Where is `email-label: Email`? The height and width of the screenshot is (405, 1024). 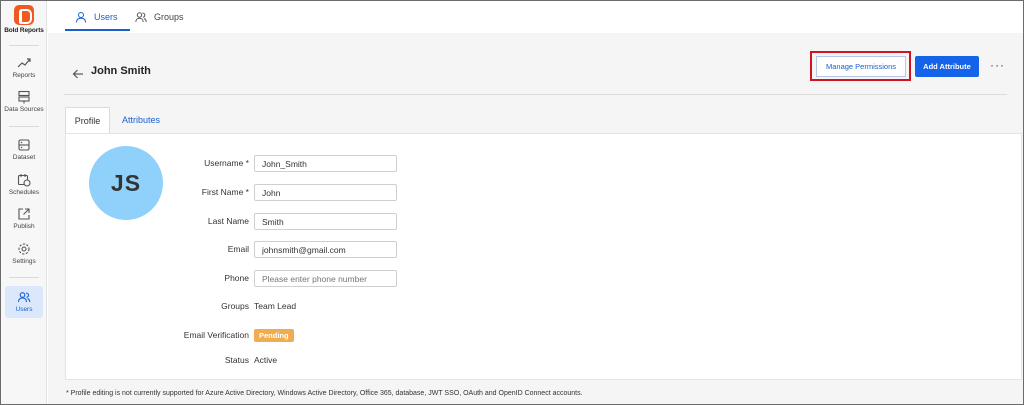 email-label: Email is located at coordinates (238, 249).